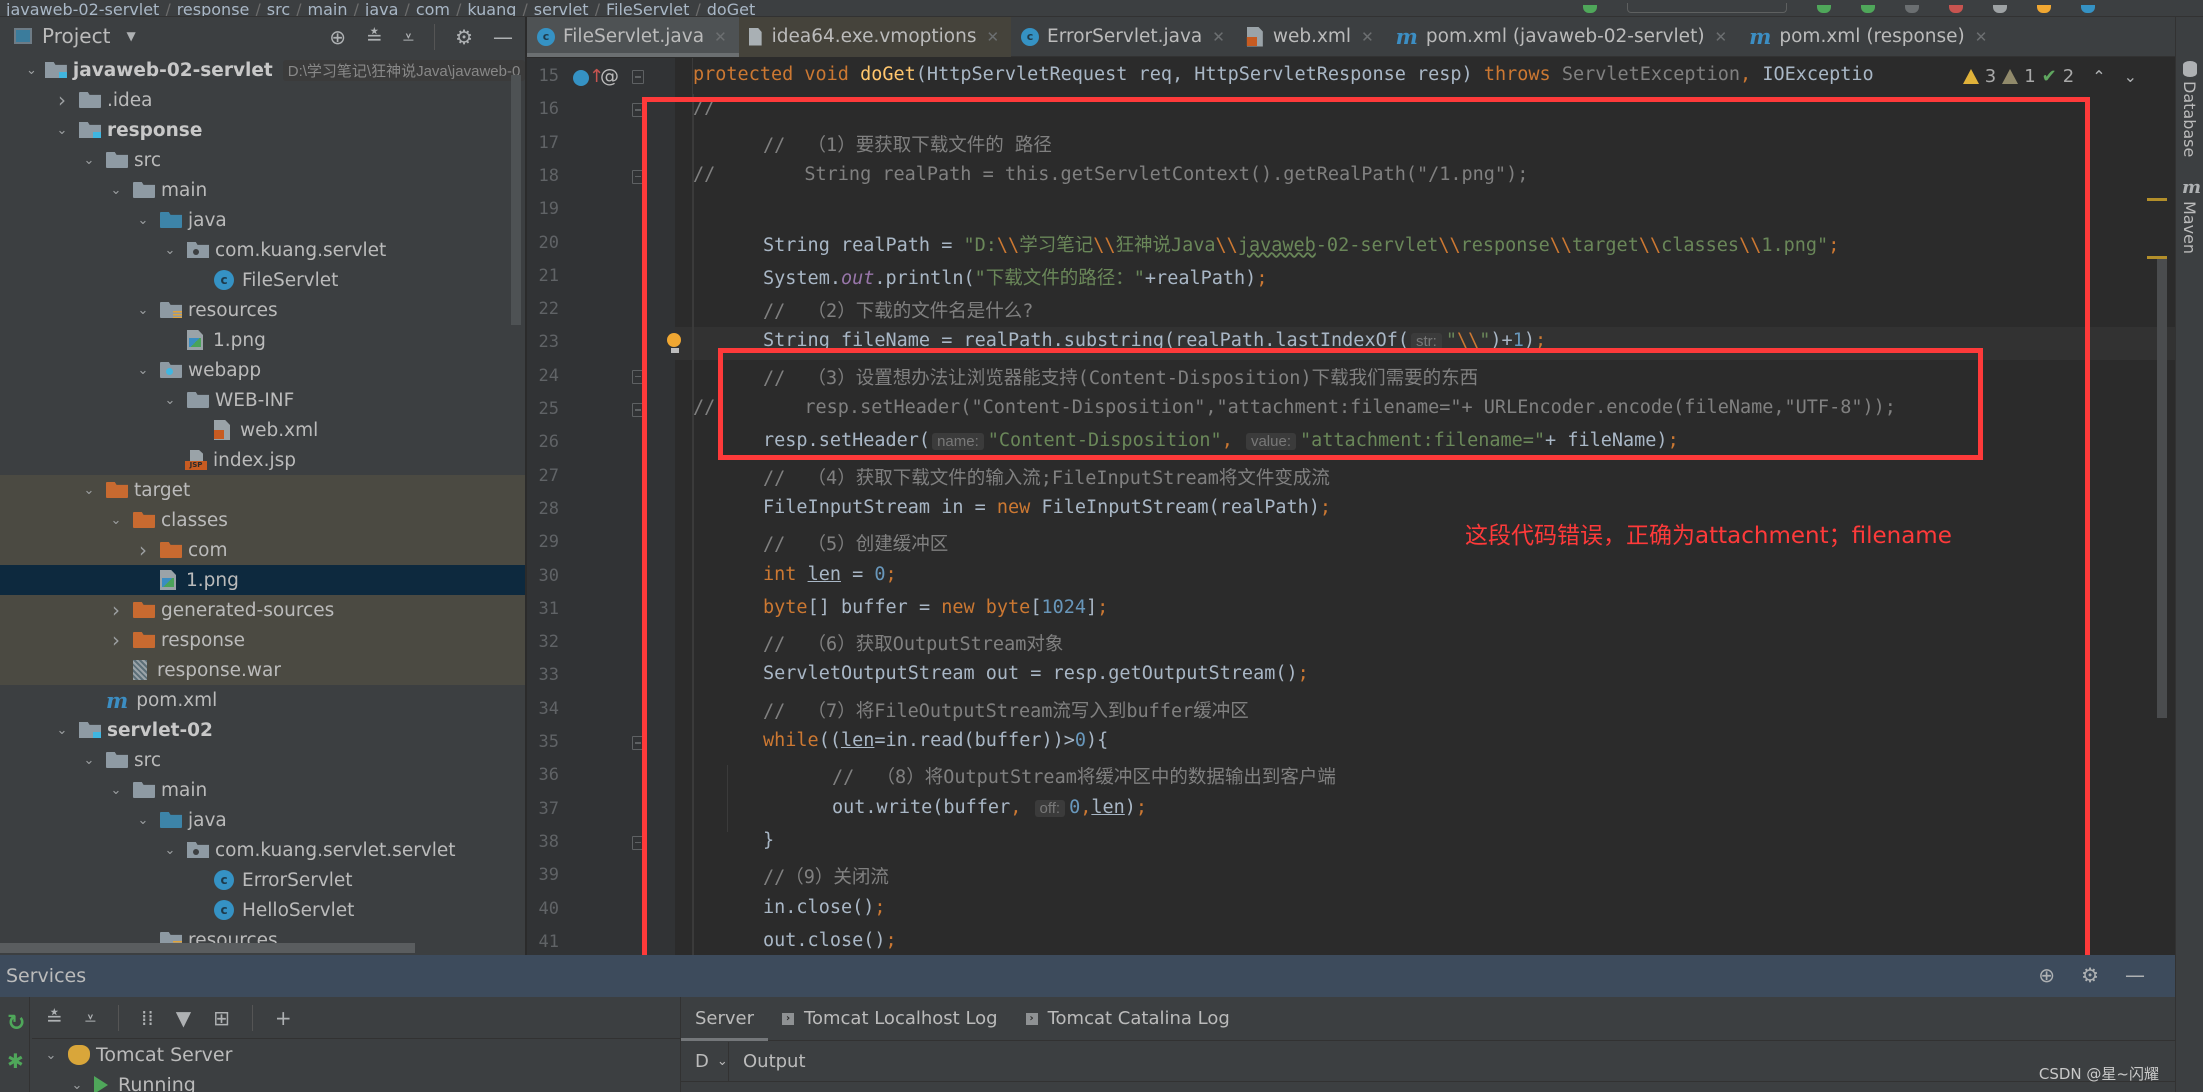  Describe the element at coordinates (1562, 37) in the screenshot. I see `editor-tab: m pom.xml (javaweb-02-servlet) ✕` at that location.